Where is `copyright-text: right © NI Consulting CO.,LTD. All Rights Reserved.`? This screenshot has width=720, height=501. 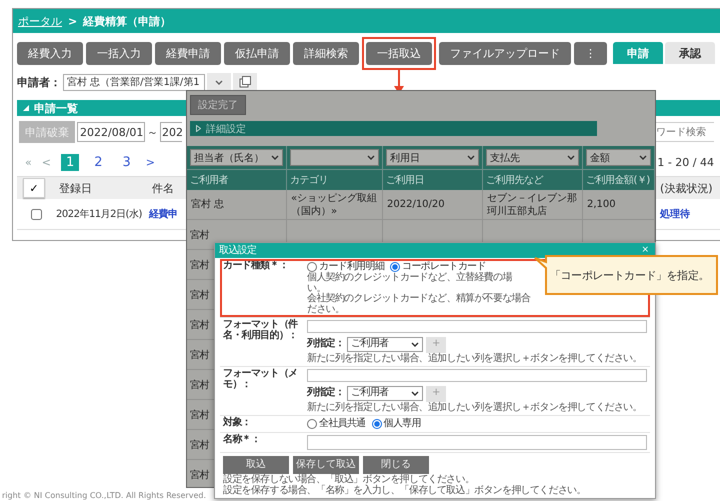 copyright-text: right © NI Consulting CO.,LTD. All Rights Reserved. is located at coordinates (104, 495).